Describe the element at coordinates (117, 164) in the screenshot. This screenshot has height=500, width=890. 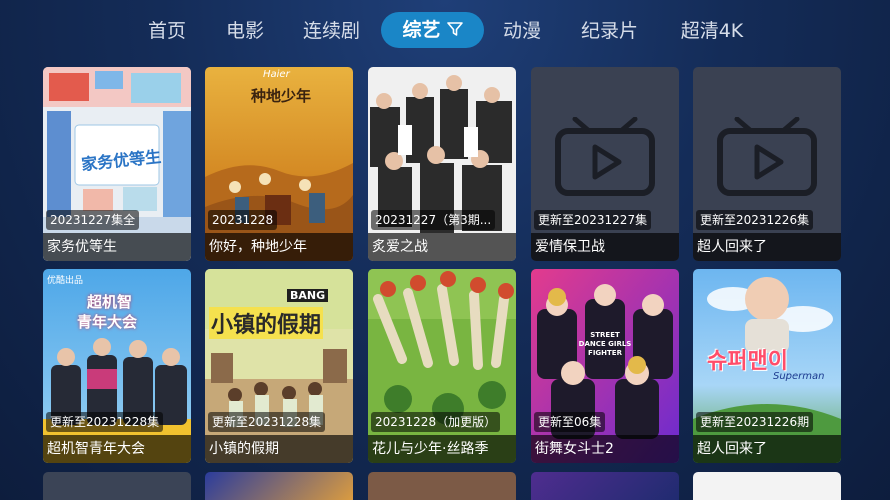
I see `media-card: 家务优等生 20231227集全 家务优等生` at that location.